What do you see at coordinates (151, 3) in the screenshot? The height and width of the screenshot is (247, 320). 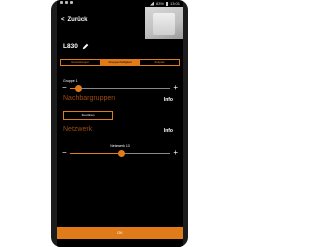 I see `signal-icon` at bounding box center [151, 3].